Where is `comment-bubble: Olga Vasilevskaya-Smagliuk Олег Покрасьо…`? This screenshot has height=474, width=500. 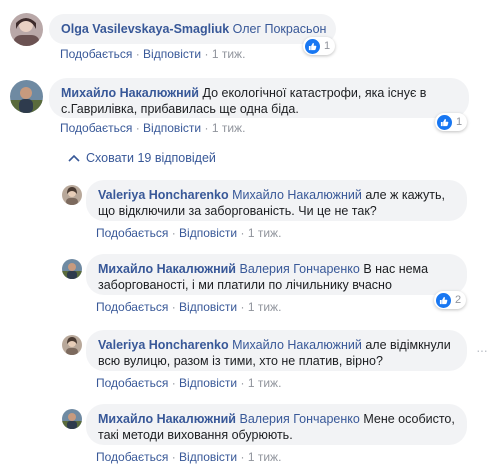 comment-bubble: Olga Vasilevskaya-Smagliuk Олег Покрасьо… is located at coordinates (192, 29).